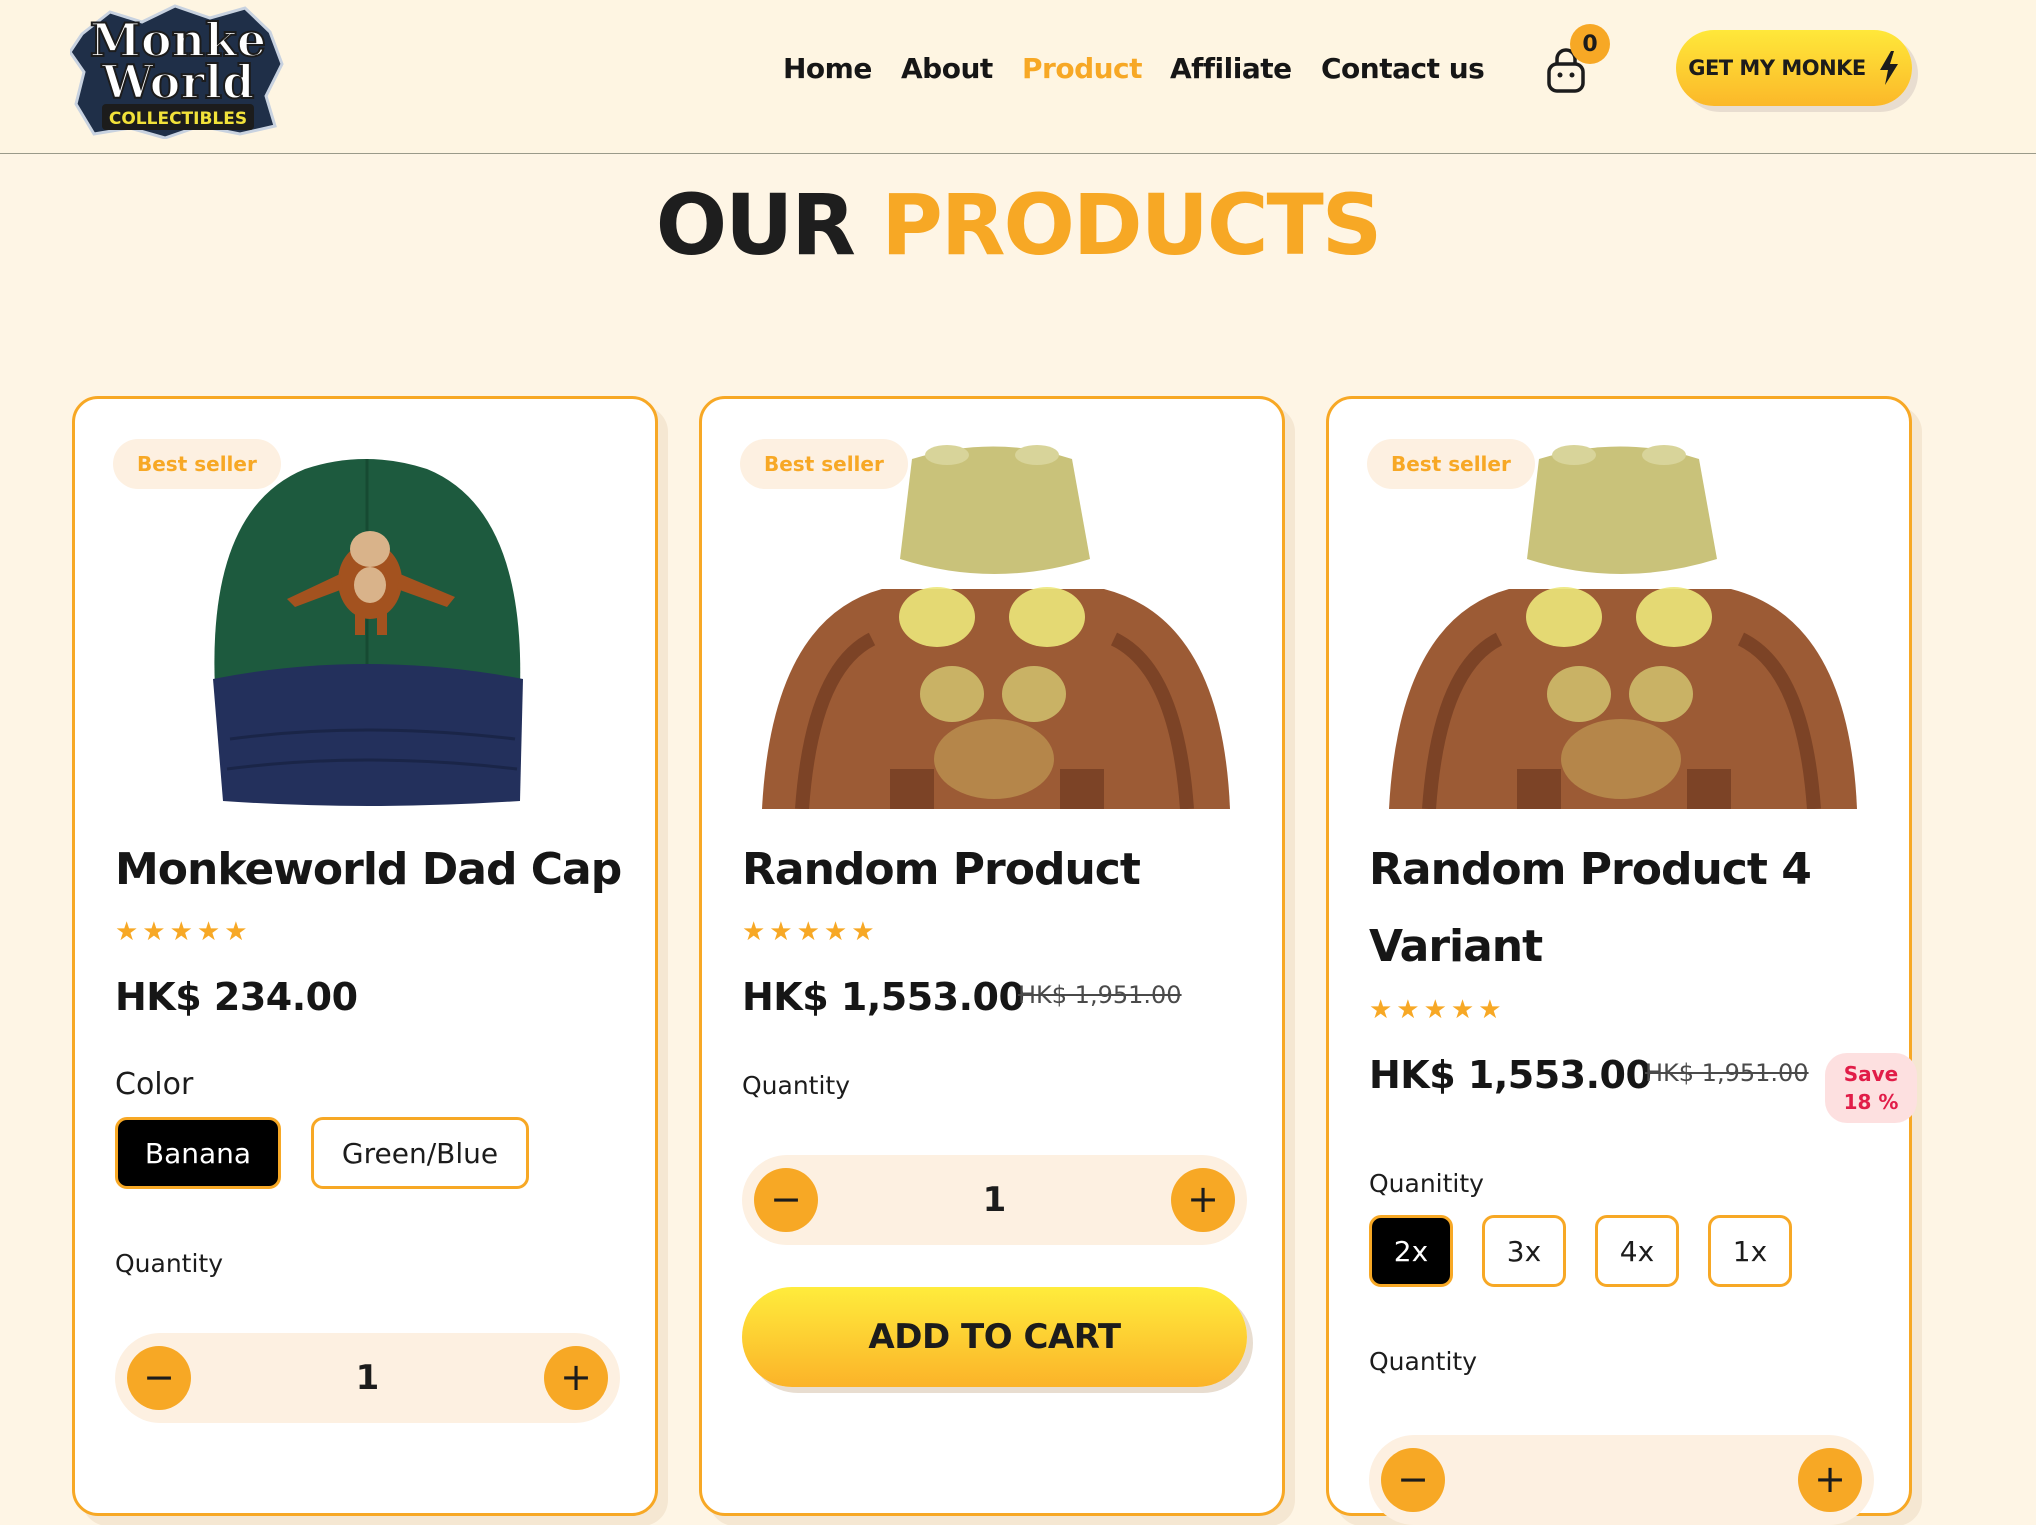 The height and width of the screenshot is (1525, 2036). Describe the element at coordinates (177, 82) in the screenshot. I see `logo-line2: World` at that location.